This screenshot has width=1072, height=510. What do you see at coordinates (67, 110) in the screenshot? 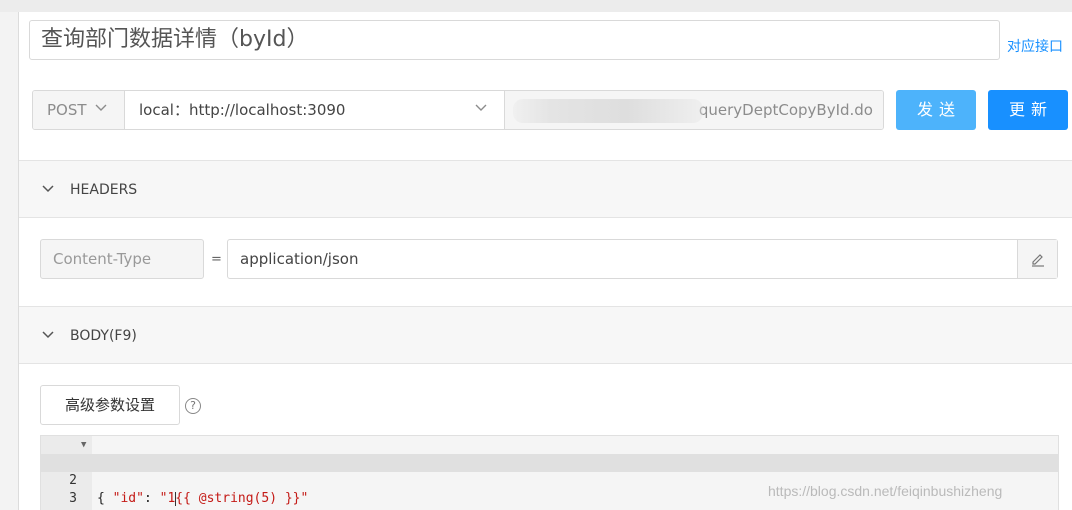
I see `method-label: POST` at bounding box center [67, 110].